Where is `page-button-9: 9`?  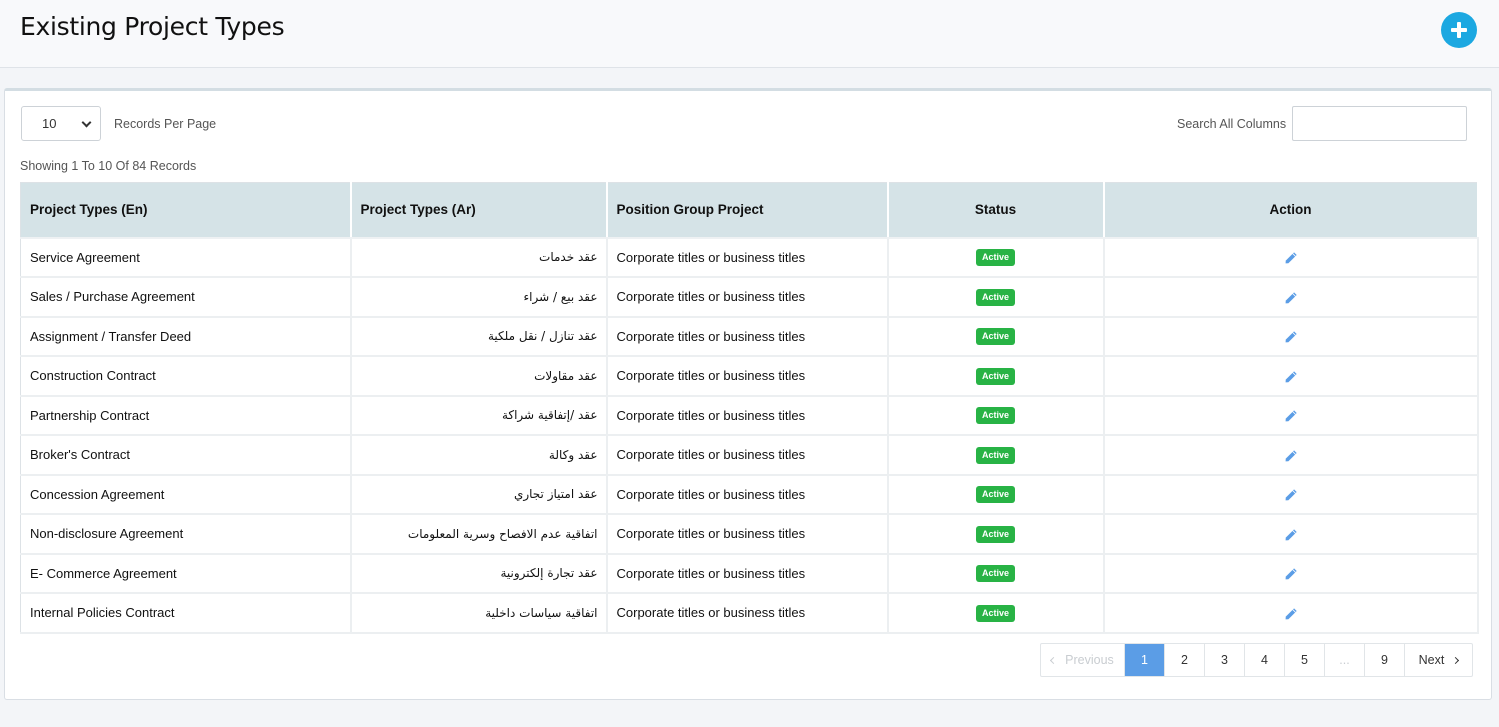
page-button-9: 9 is located at coordinates (1385, 660).